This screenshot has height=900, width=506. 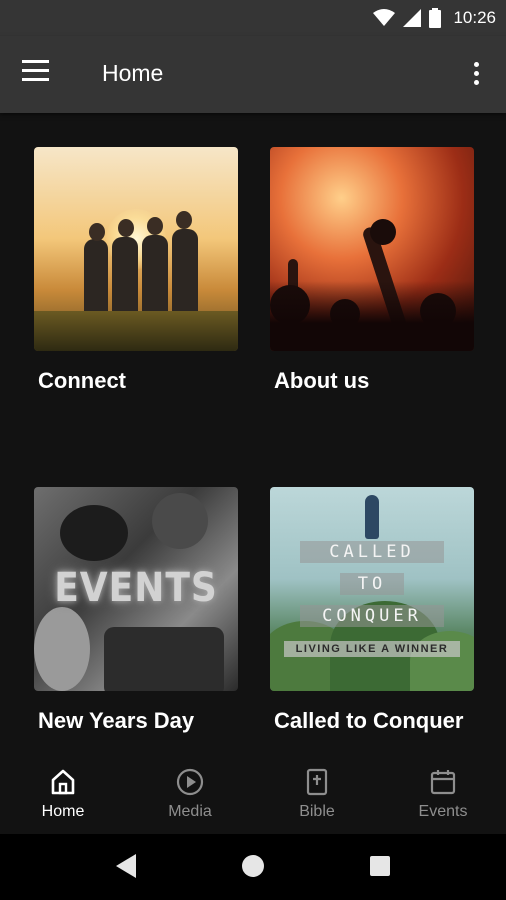 What do you see at coordinates (116, 720) in the screenshot?
I see `card-label: New Years Day` at bounding box center [116, 720].